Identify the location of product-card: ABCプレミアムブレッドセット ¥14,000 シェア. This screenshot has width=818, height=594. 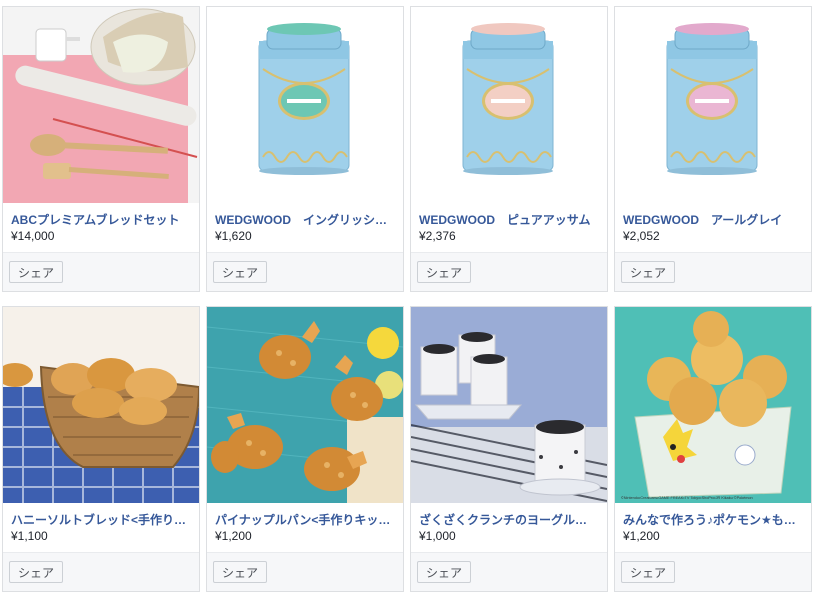
(101, 149).